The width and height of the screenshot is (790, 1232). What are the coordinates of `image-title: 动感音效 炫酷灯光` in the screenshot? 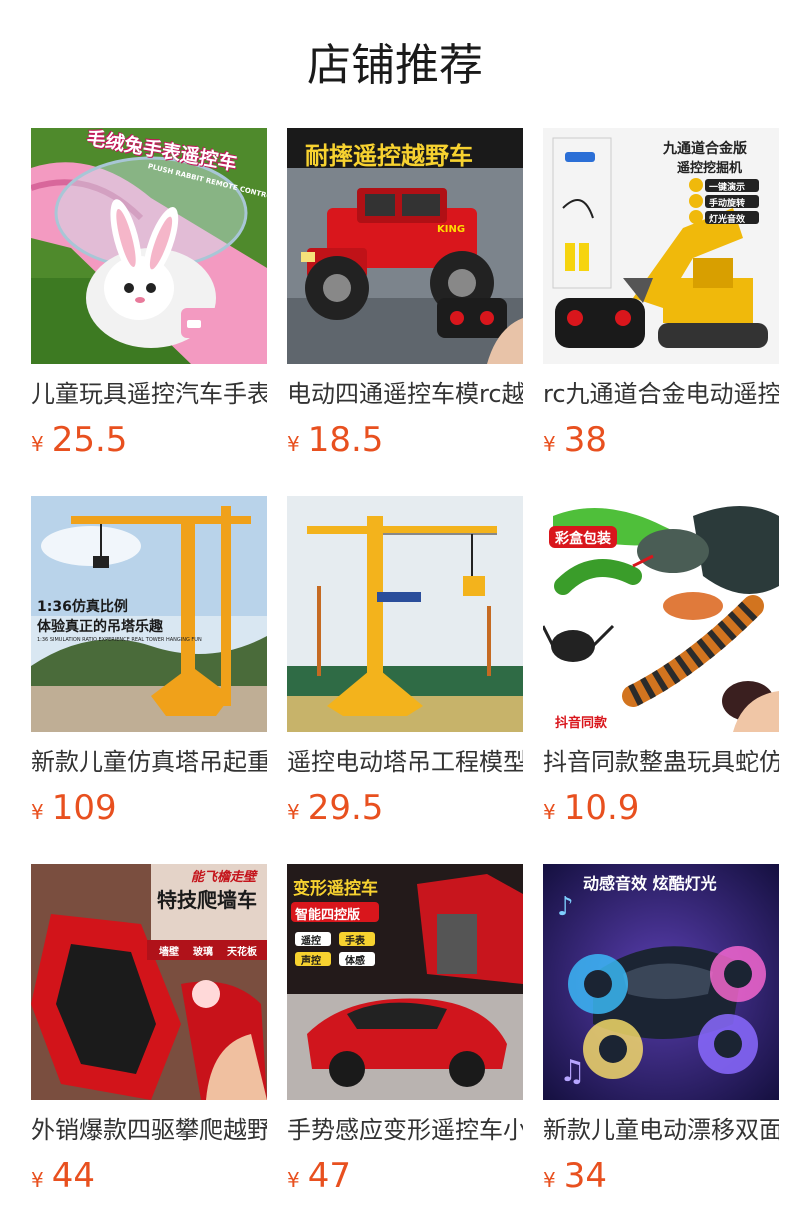 It's located at (650, 883).